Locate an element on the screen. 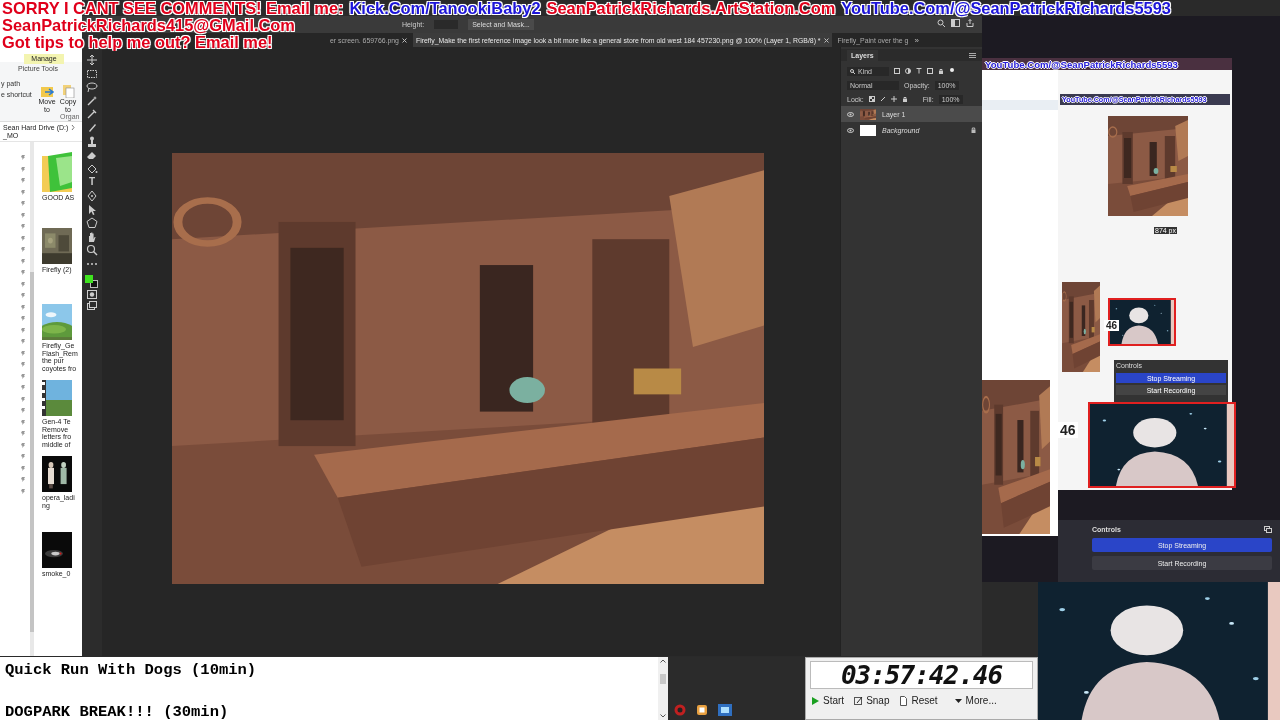 This screenshot has width=1280, height=720. pointer-icon is located at coordinates (92, 209).